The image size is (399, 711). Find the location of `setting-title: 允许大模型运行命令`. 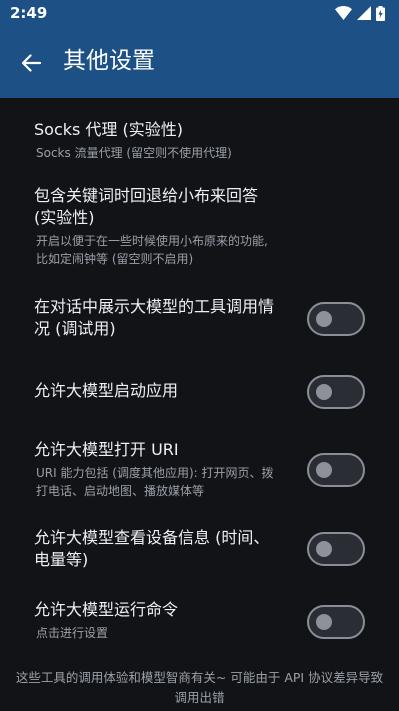

setting-title: 允许大模型运行命令 is located at coordinates (106, 609).